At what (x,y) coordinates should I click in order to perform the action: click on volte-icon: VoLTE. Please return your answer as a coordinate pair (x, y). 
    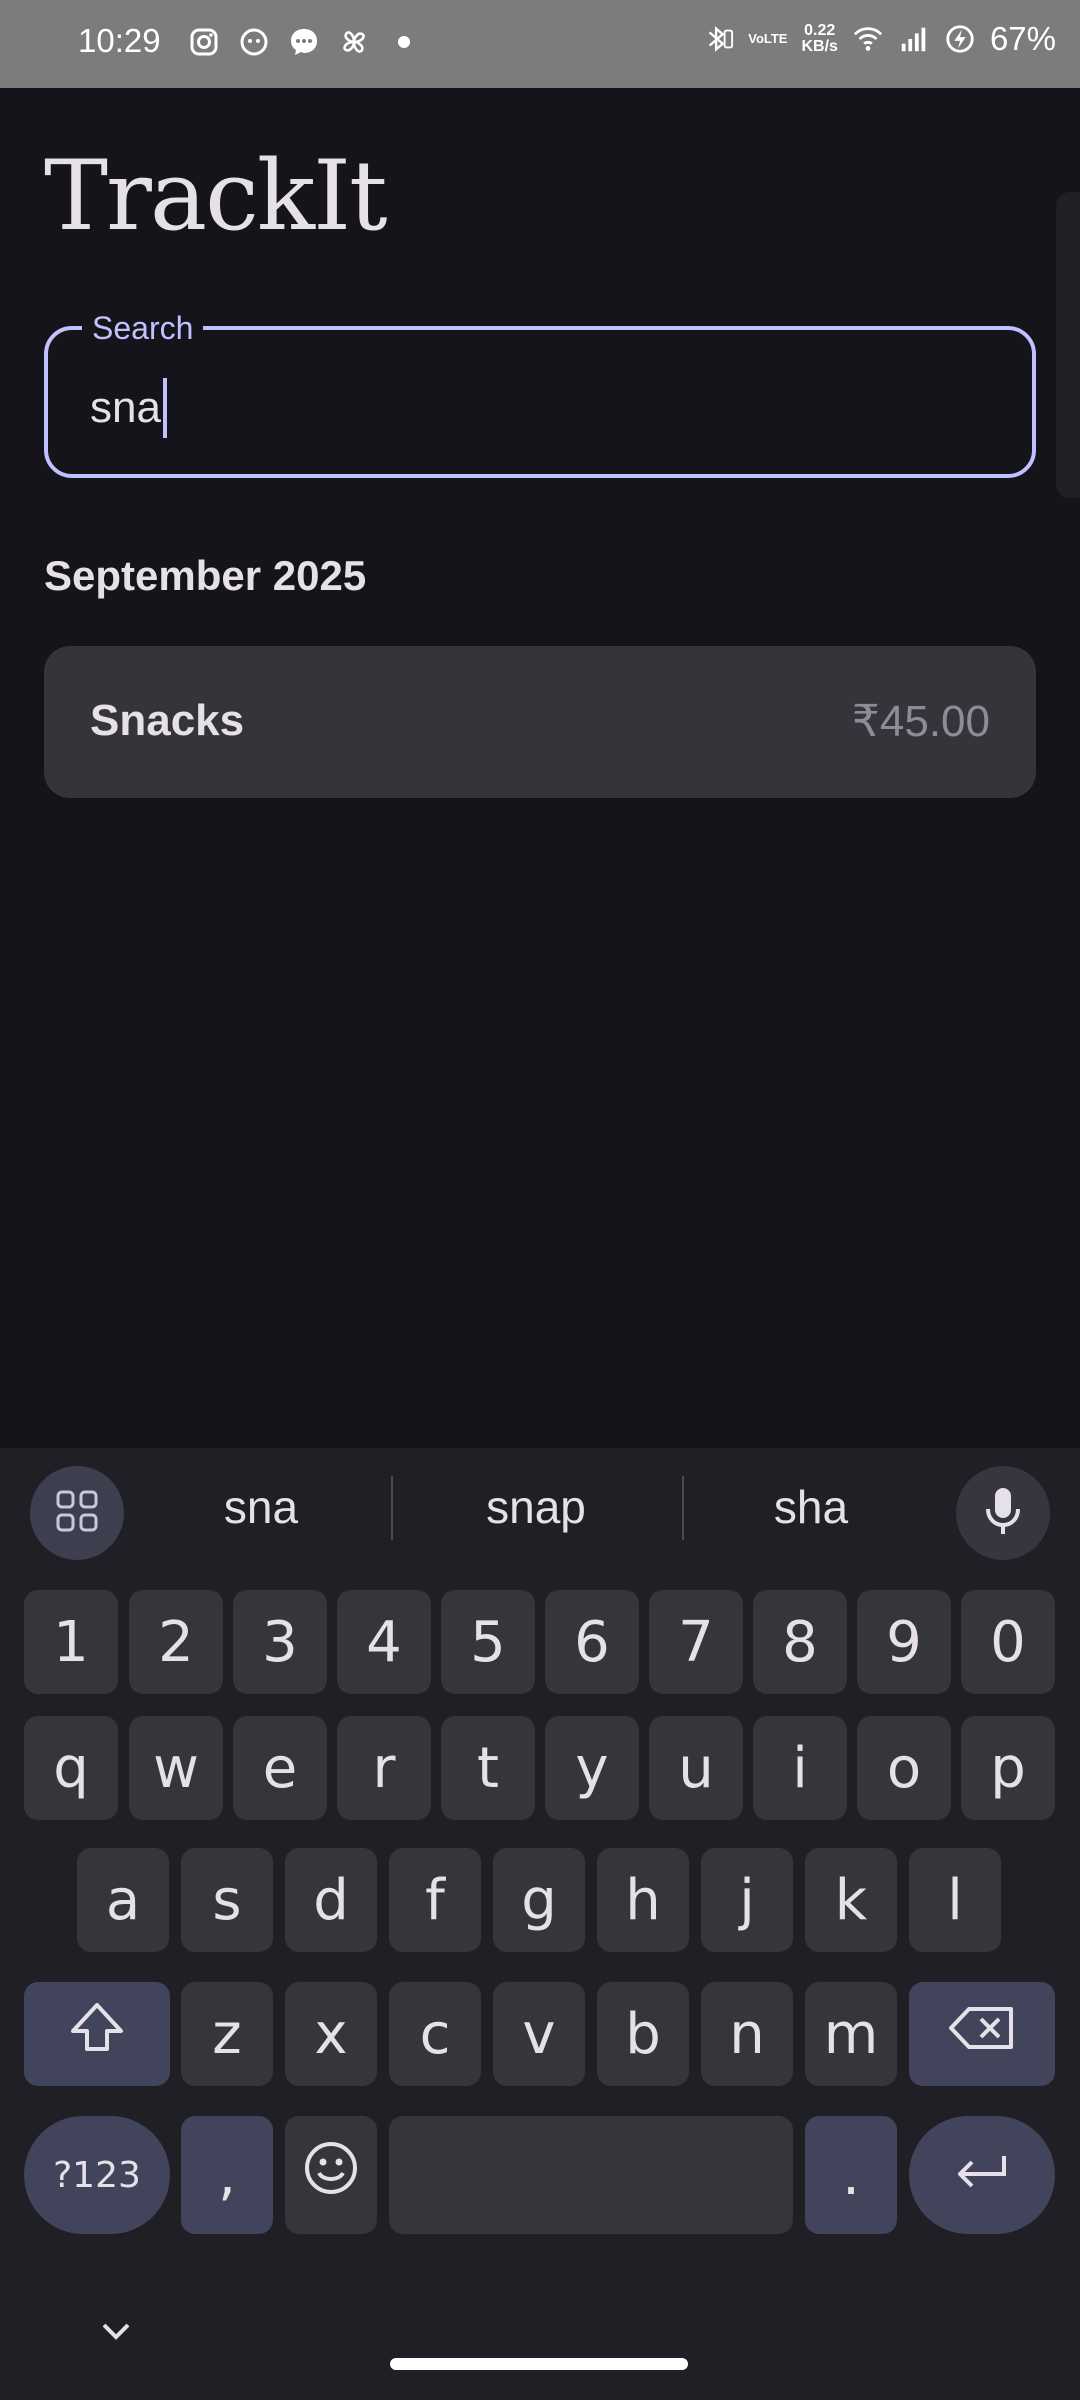
    Looking at the image, I should click on (767, 39).